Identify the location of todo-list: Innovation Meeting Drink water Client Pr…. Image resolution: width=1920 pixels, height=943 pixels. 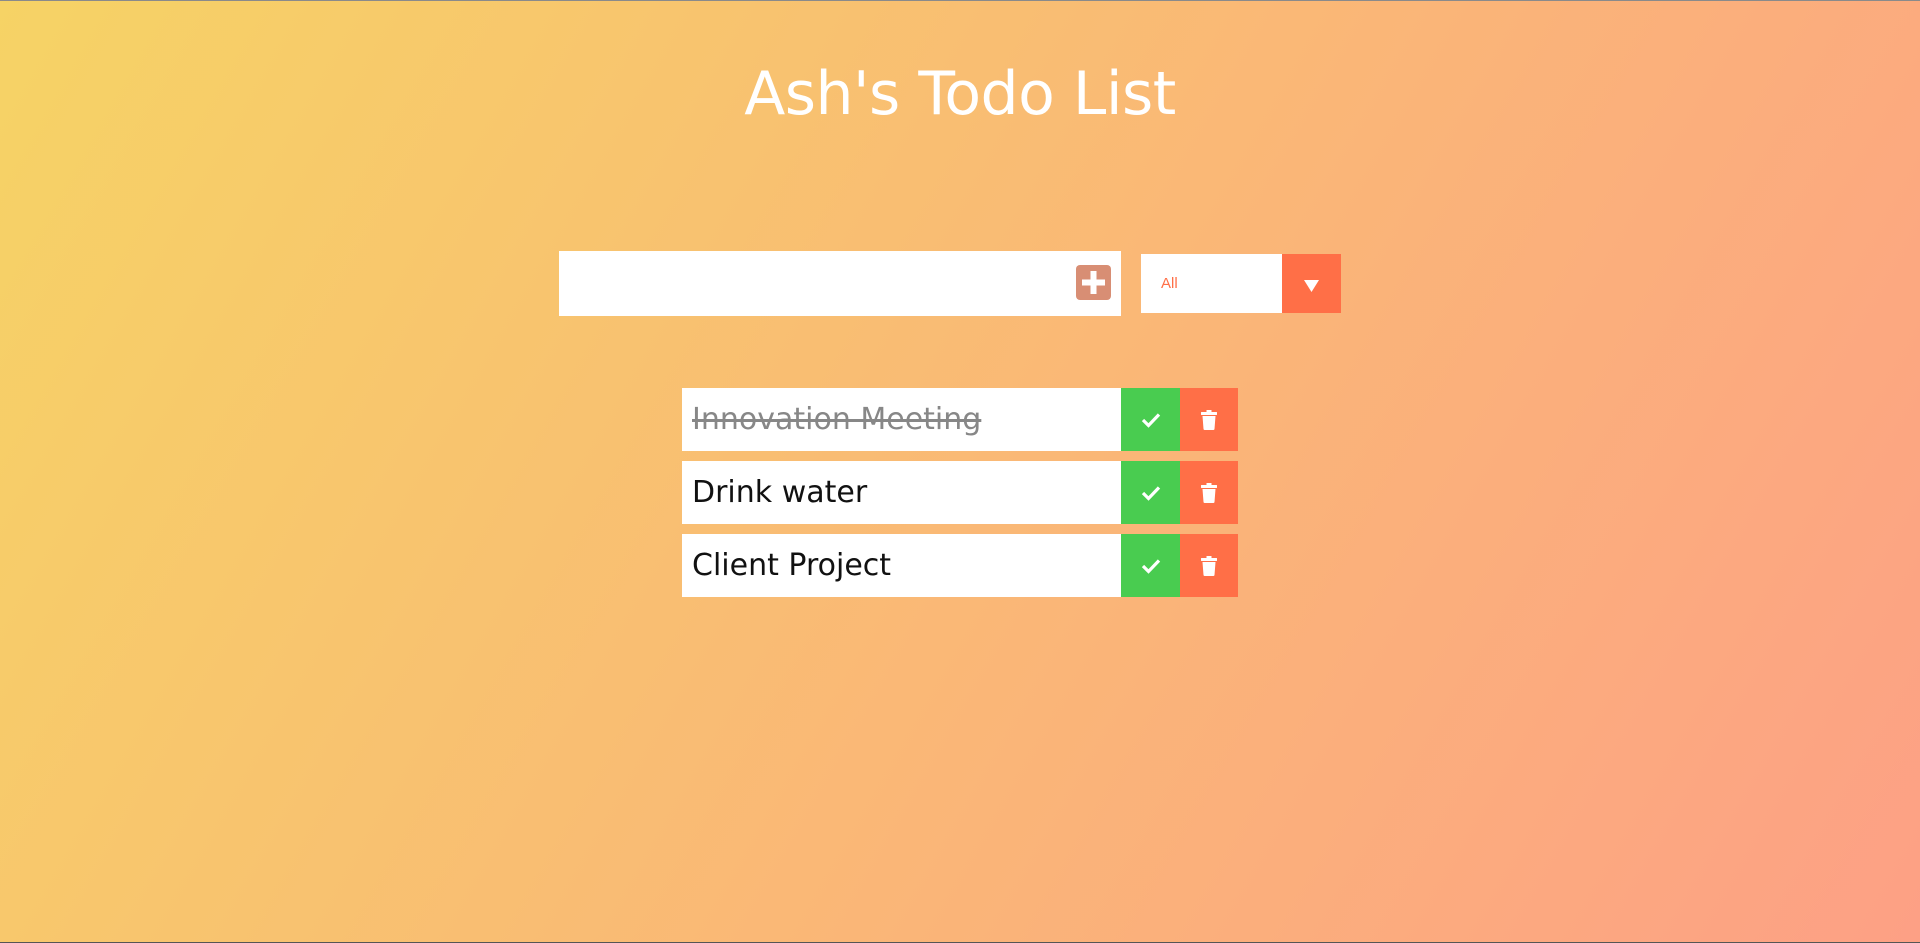
(960, 497).